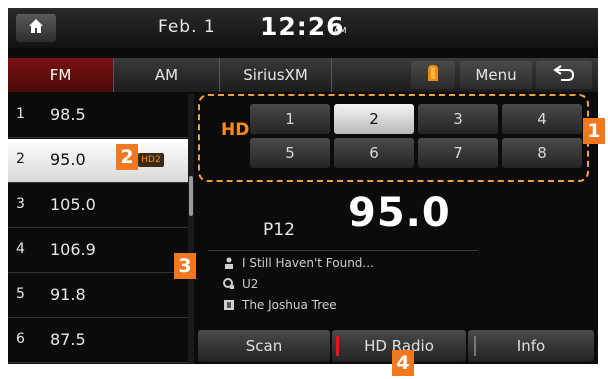 The width and height of the screenshot is (608, 379). I want to click on preset-row-2: 2 95.0 HD2, so click(99, 161).